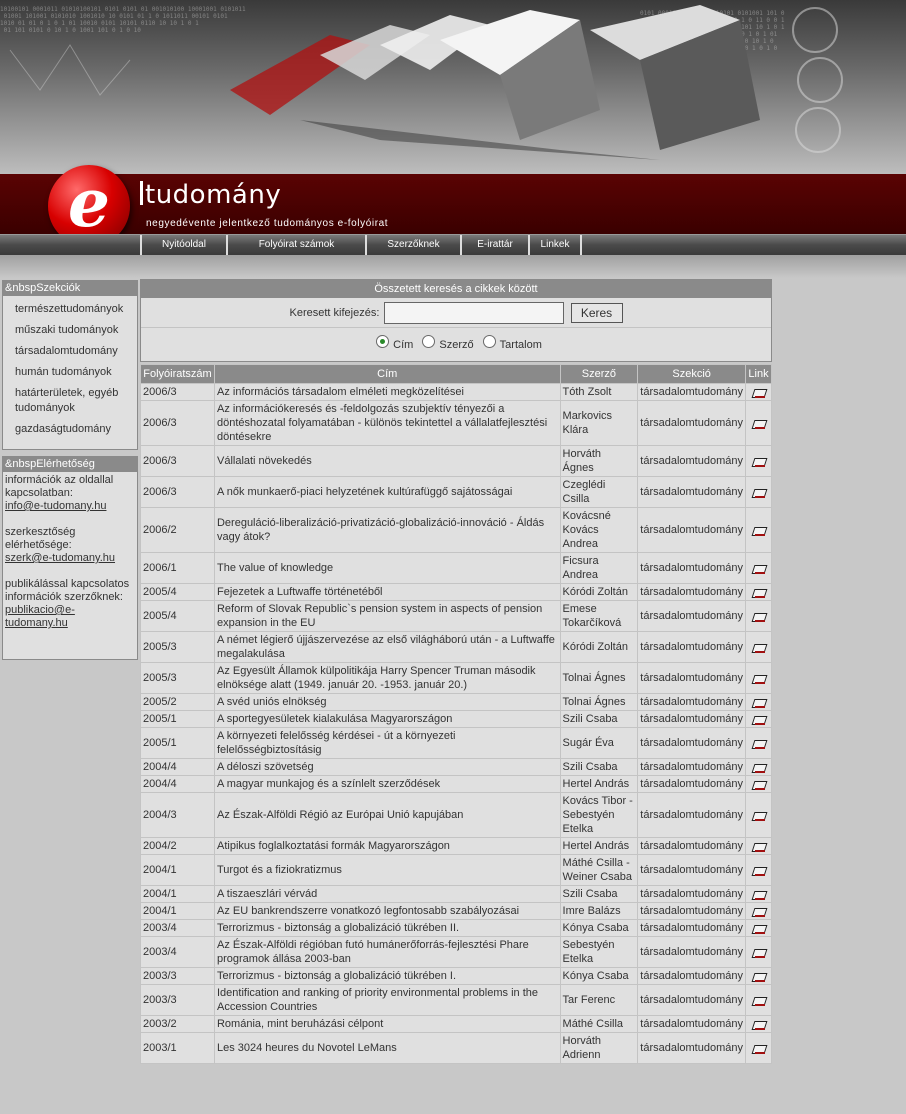 Image resolution: width=906 pixels, height=1114 pixels. What do you see at coordinates (387, 1048) in the screenshot?
I see `cell-title: Les 3024 heures du Novotel LeMans` at bounding box center [387, 1048].